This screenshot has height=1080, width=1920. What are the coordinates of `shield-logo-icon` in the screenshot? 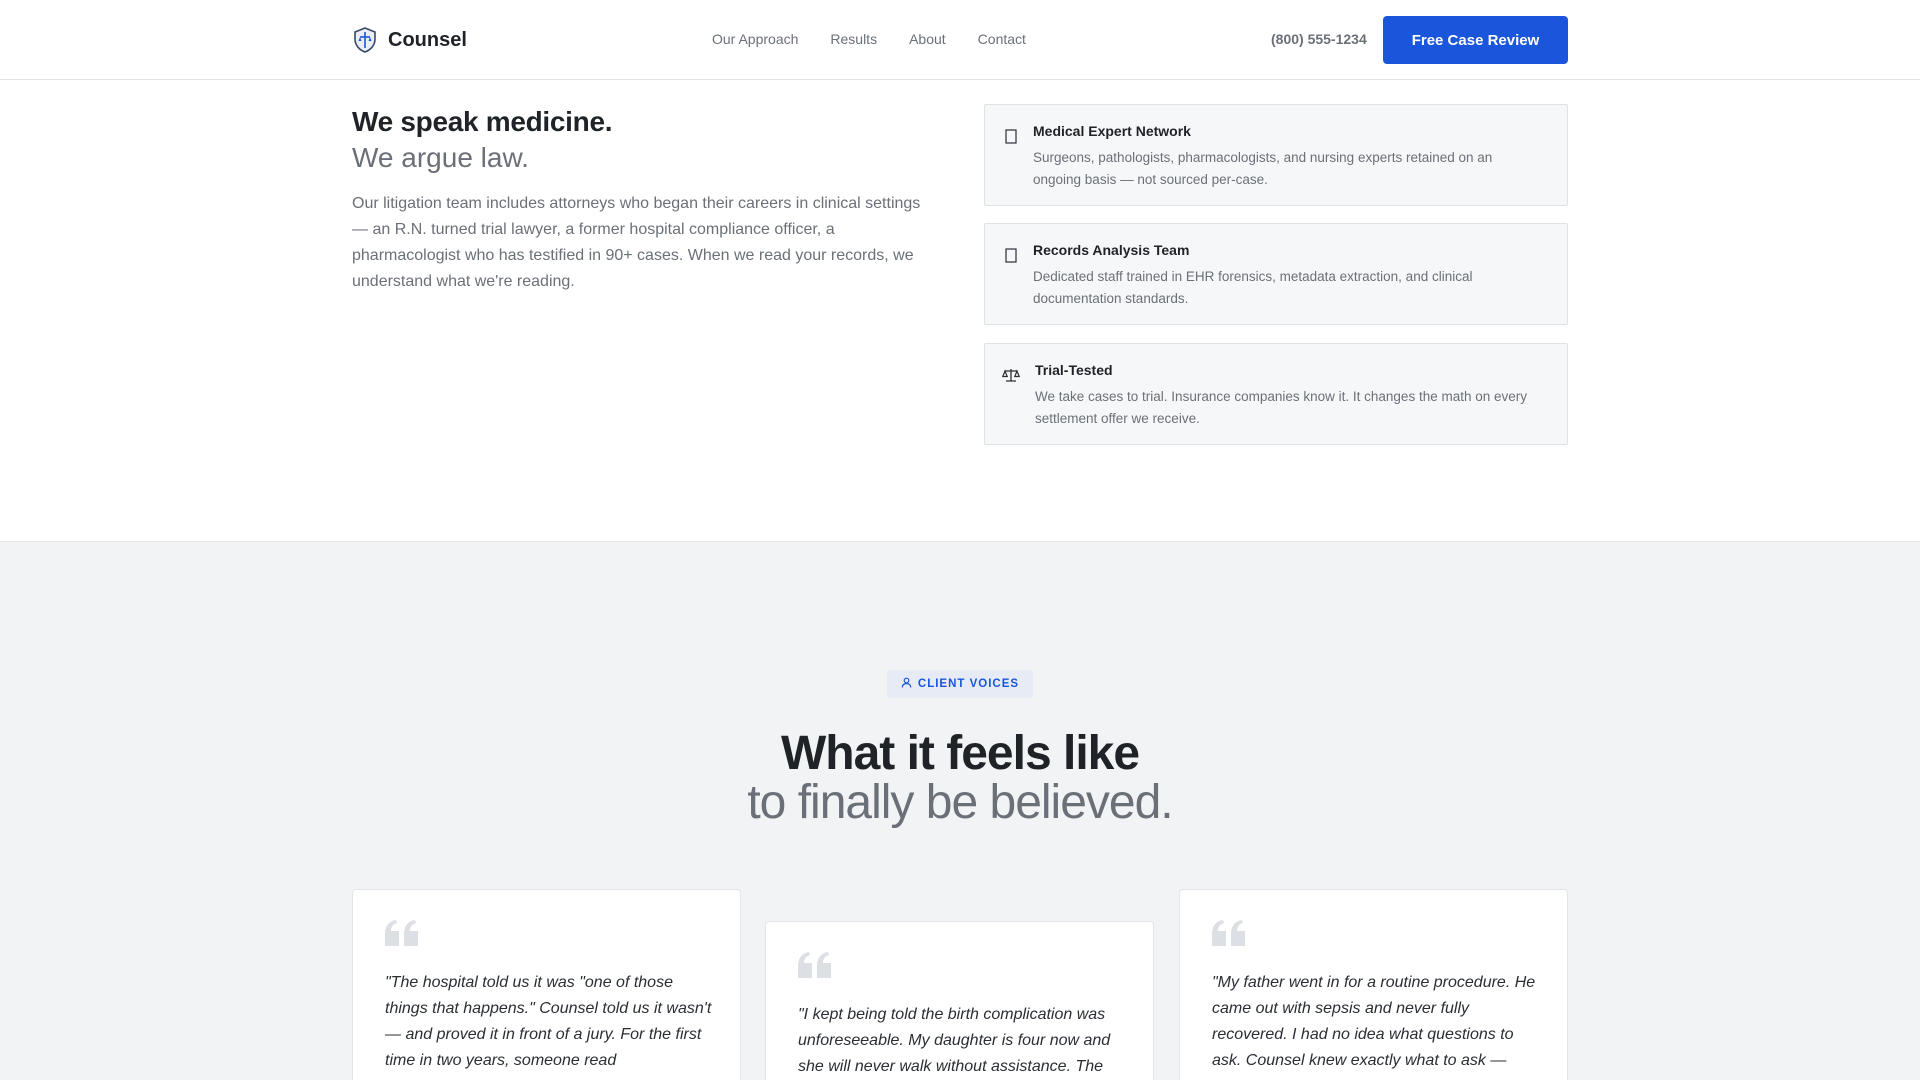 It's located at (365, 40).